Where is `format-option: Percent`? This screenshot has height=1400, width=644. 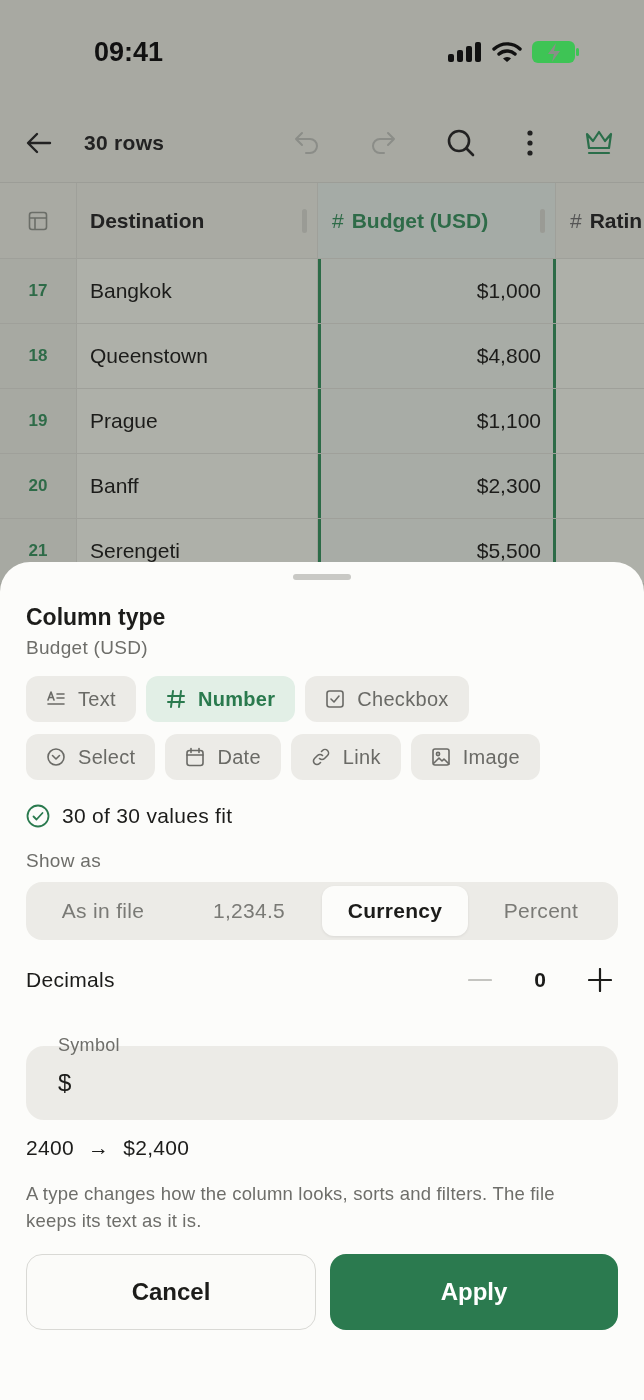
format-option: Percent is located at coordinates (541, 911).